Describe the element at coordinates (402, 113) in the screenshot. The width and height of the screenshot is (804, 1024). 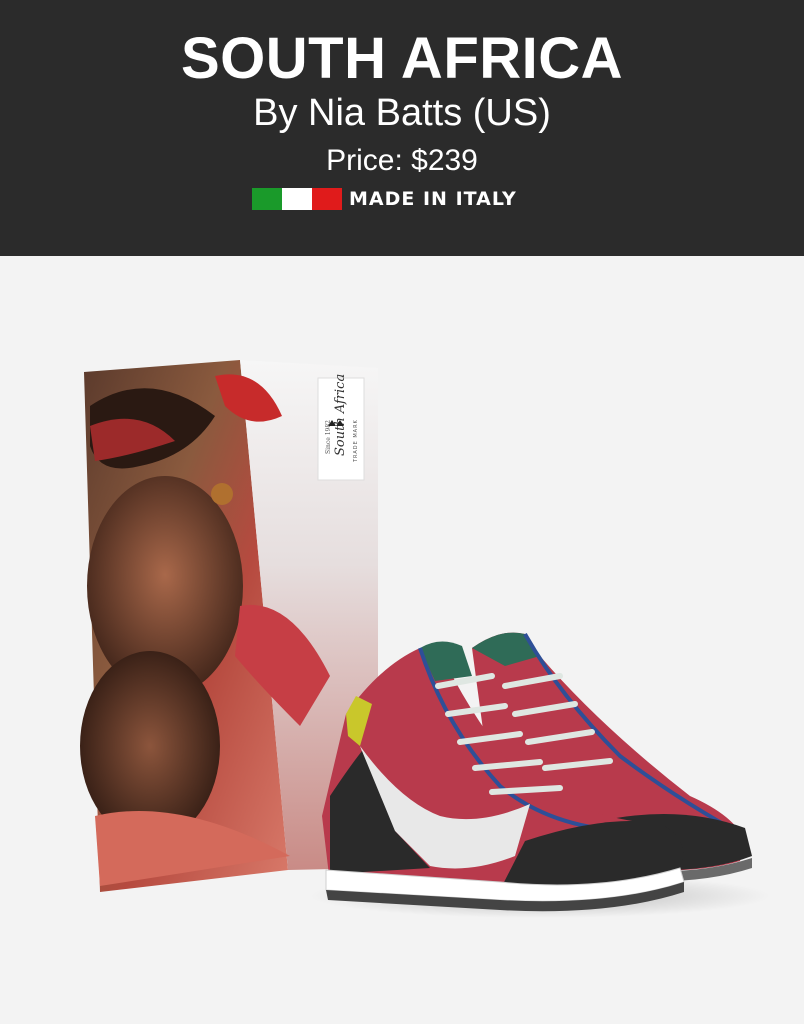
I see `designer-byline: By Nia Batts (US)` at that location.